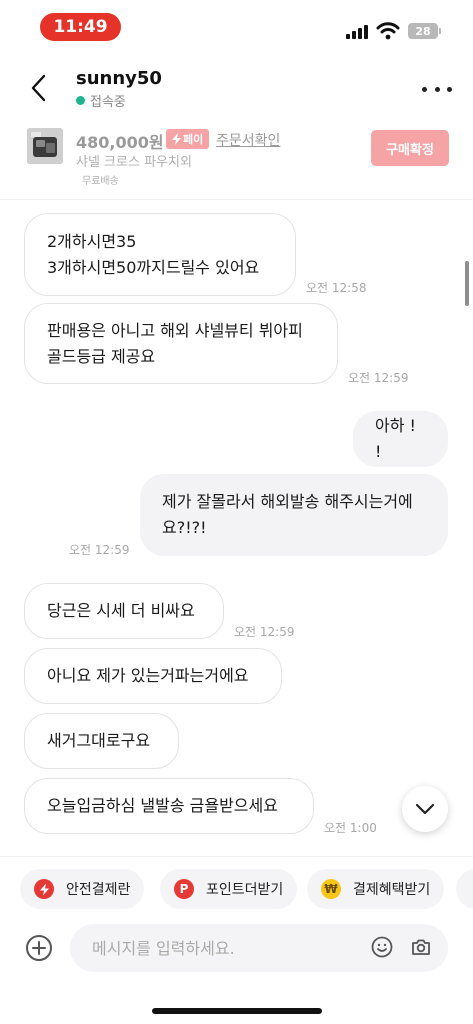 This screenshot has height=1024, width=473. I want to click on message-line: 요?!?!, so click(184, 527).